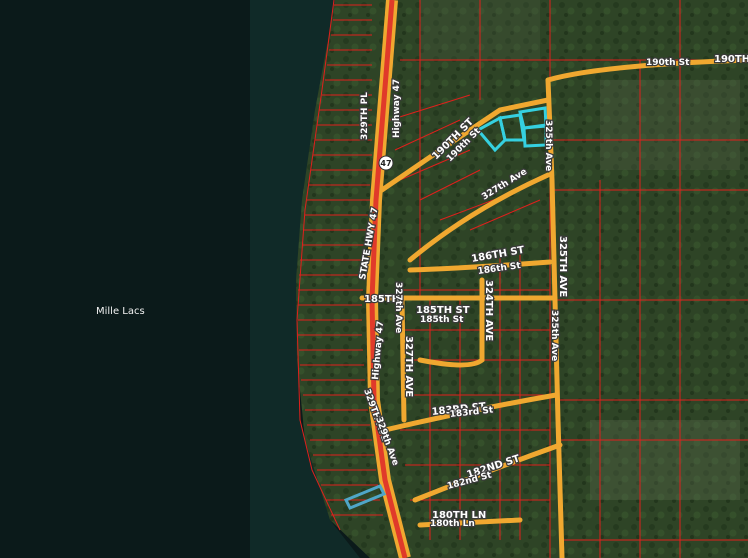 This screenshot has height=558, width=748. Describe the element at coordinates (548, 145) in the screenshot. I see `label-325th-ave-1: 325th Ave` at that location.